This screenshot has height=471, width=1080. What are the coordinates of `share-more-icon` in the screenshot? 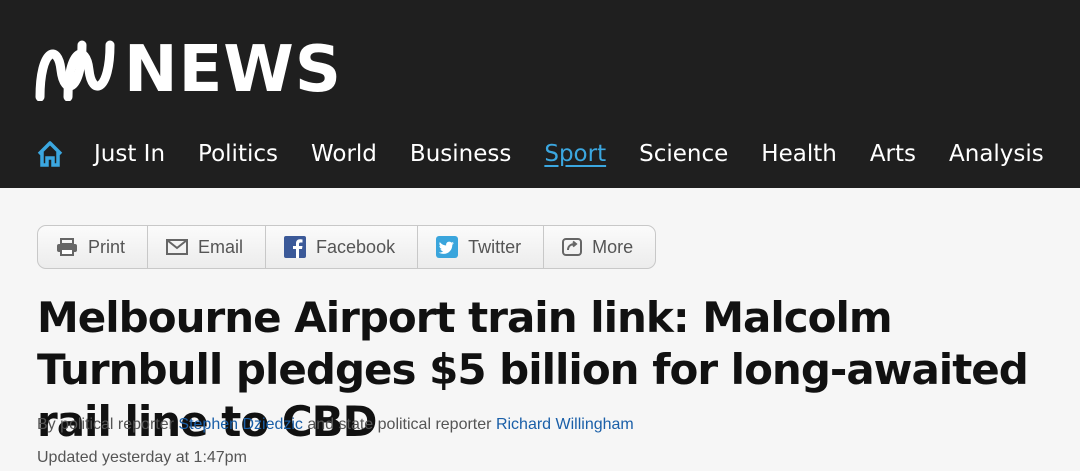 It's located at (572, 247).